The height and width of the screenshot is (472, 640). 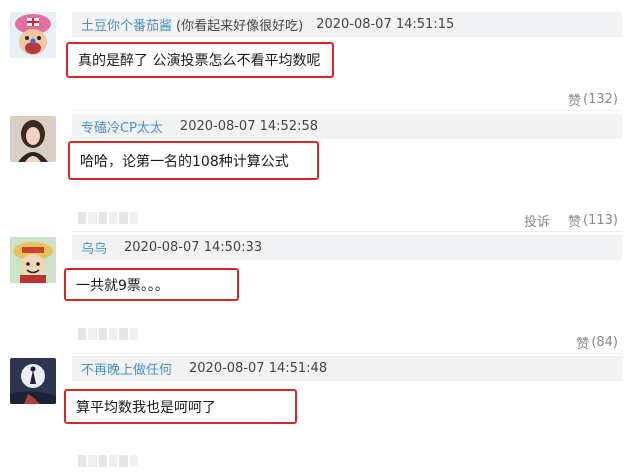 I want to click on username-note: (你看起来好像很好吃), so click(x=240, y=26).